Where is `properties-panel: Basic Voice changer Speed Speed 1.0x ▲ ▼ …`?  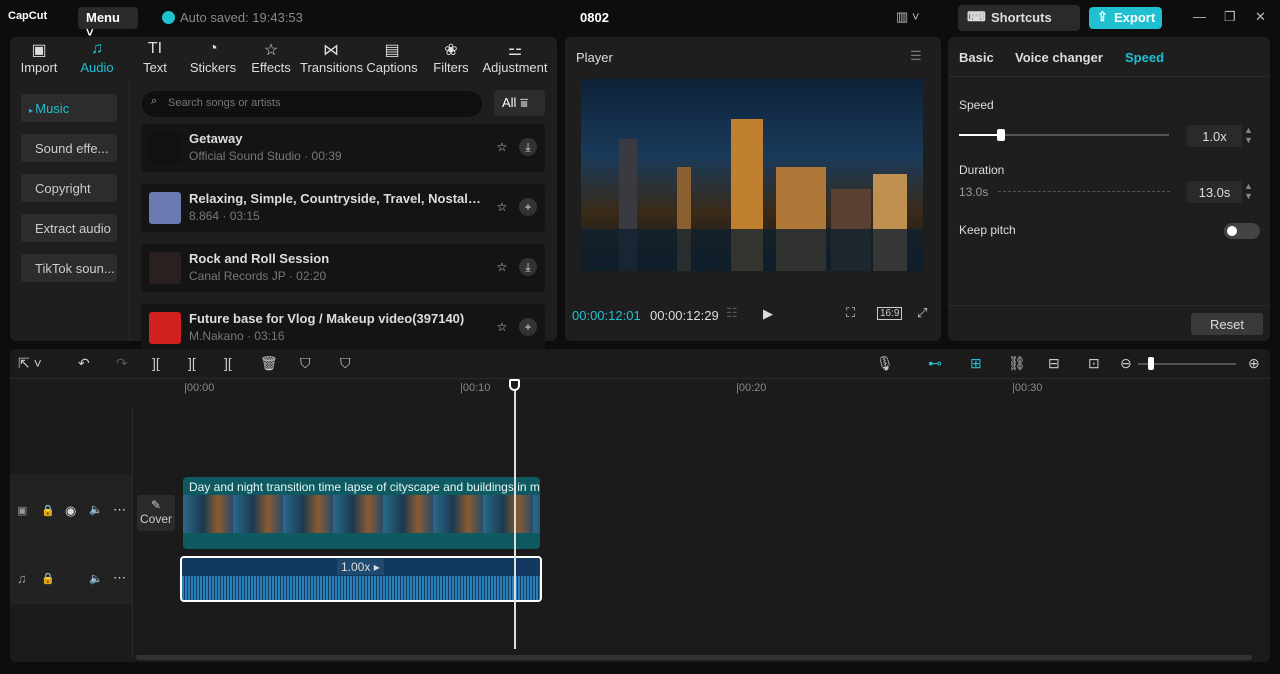
properties-panel: Basic Voice changer Speed Speed 1.0x ▲ ▼ … is located at coordinates (1109, 189).